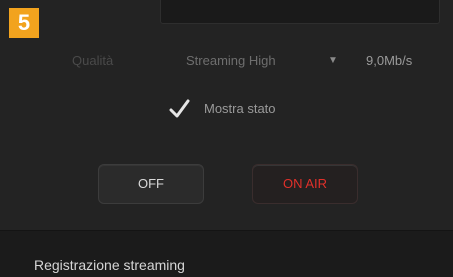 This screenshot has height=277, width=453. Describe the element at coordinates (300, 12) in the screenshot. I see `top-field` at that location.